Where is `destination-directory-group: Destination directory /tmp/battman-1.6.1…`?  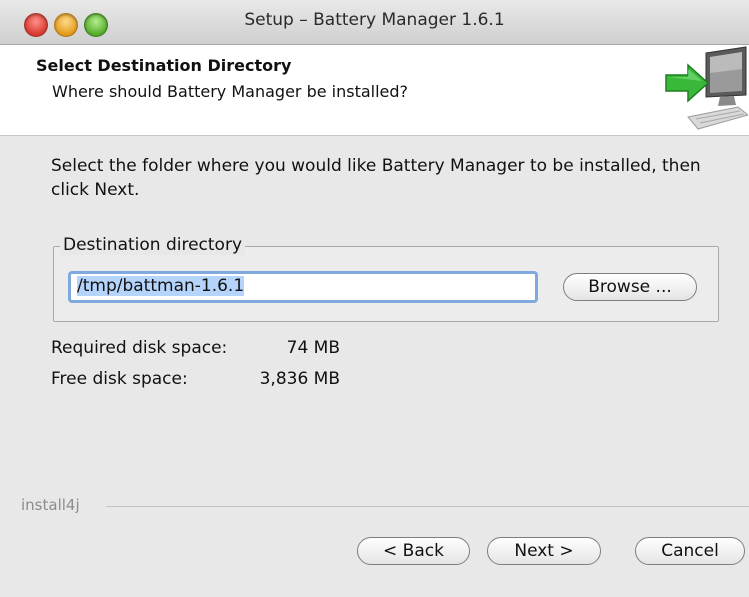
destination-directory-group: Destination directory /tmp/battman-1.6.1… is located at coordinates (386, 278).